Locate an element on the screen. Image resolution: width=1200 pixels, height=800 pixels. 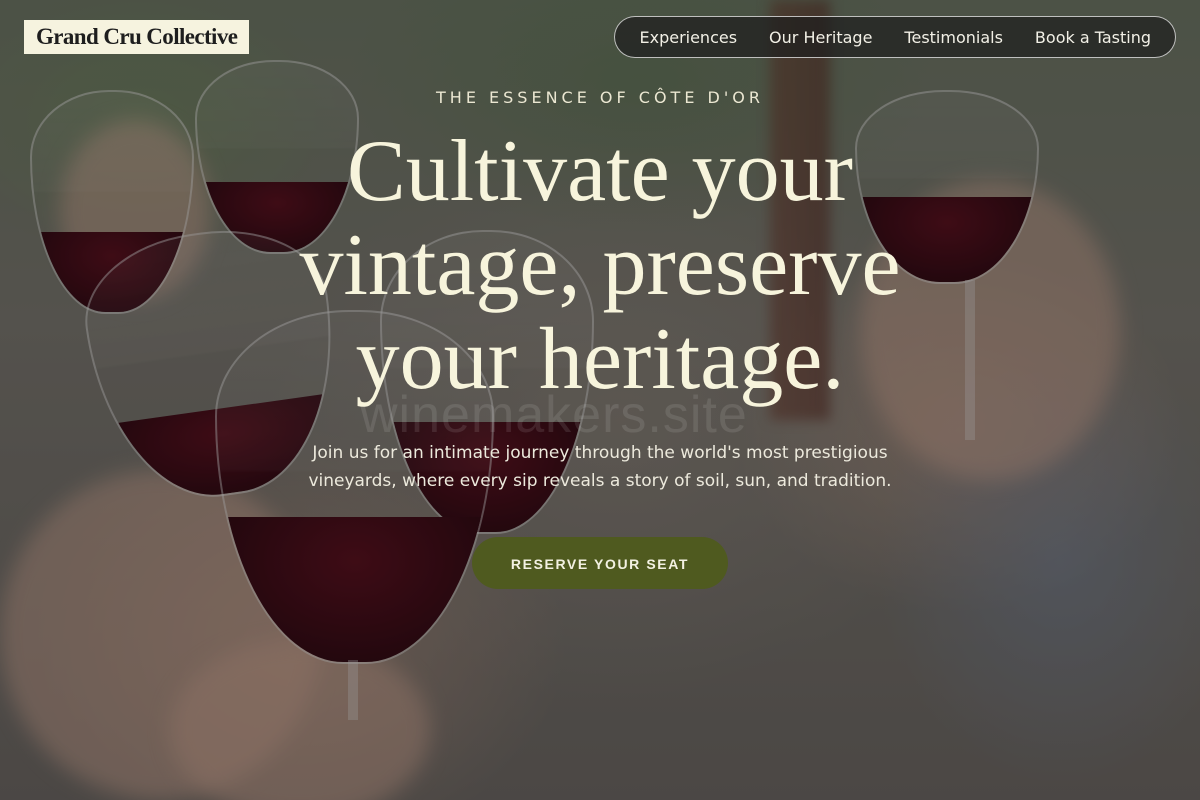
nav-testimonials: Testimonials is located at coordinates (953, 37).